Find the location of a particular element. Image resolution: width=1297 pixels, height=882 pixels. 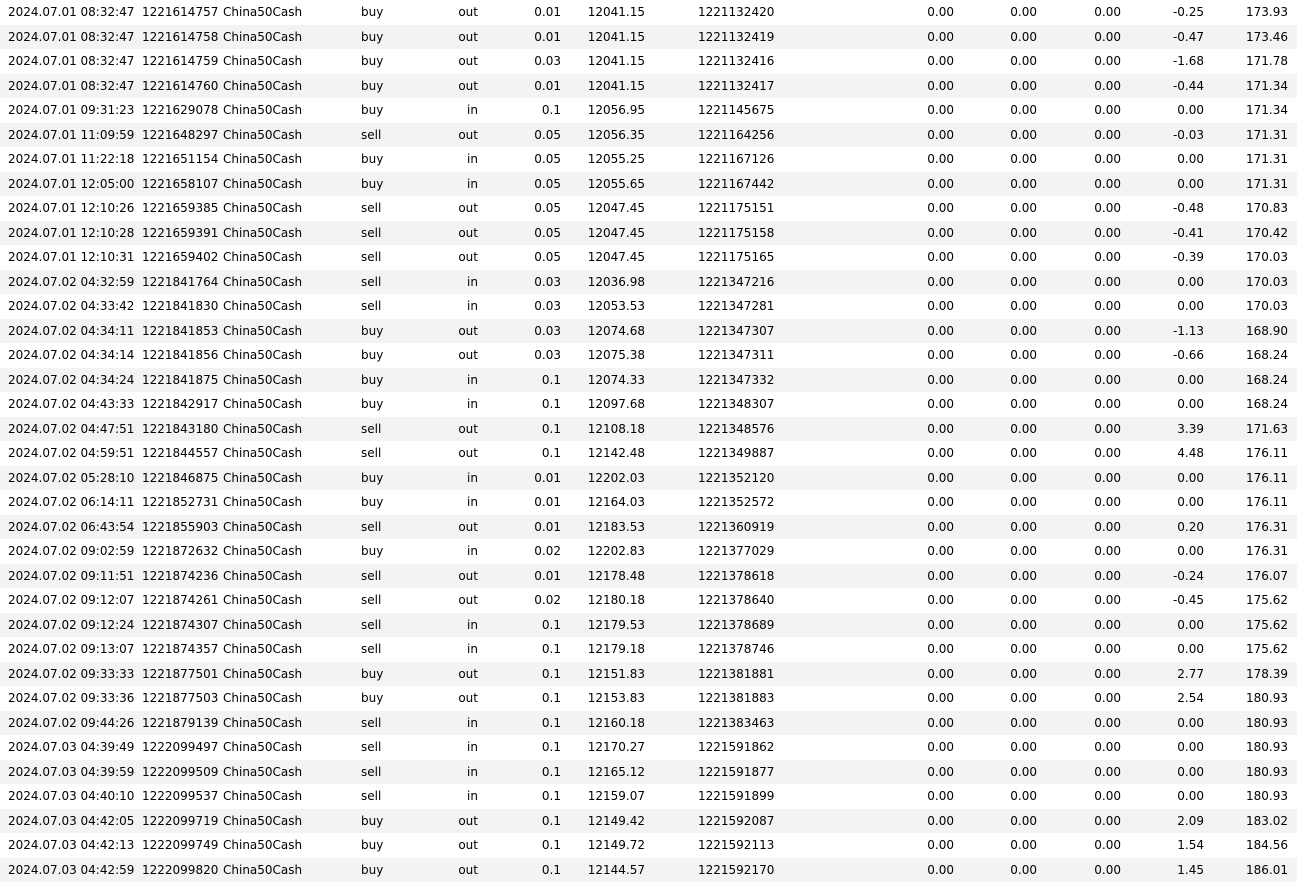

deal-time-cell: 2024.07.02 09:12:24 is located at coordinates (73, 625).